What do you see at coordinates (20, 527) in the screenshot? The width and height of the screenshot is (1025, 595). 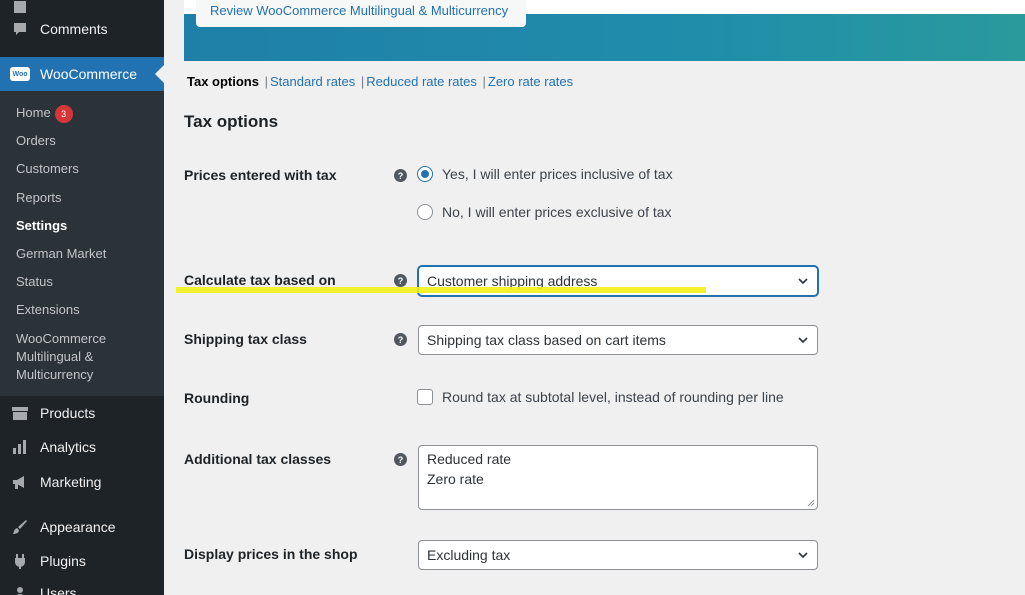 I see `paintbrush-icon` at bounding box center [20, 527].